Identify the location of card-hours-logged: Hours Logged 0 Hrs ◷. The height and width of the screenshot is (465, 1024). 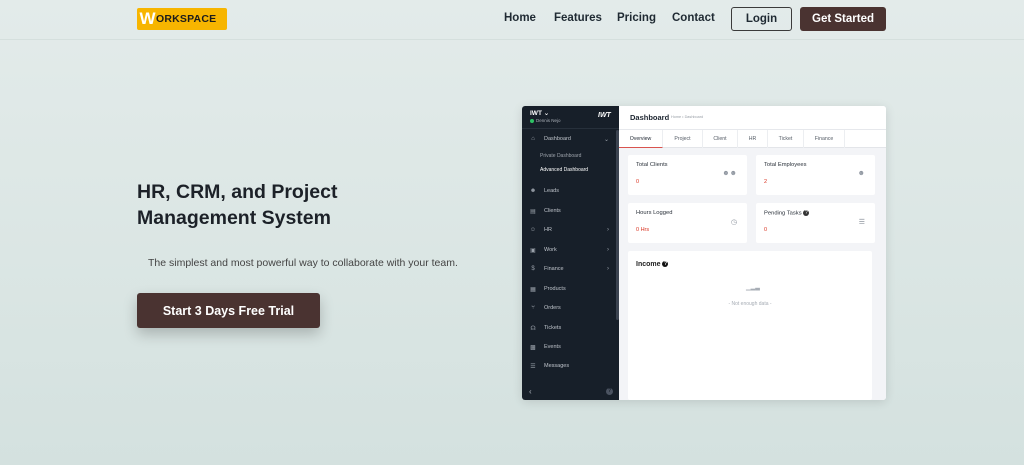
(687, 223).